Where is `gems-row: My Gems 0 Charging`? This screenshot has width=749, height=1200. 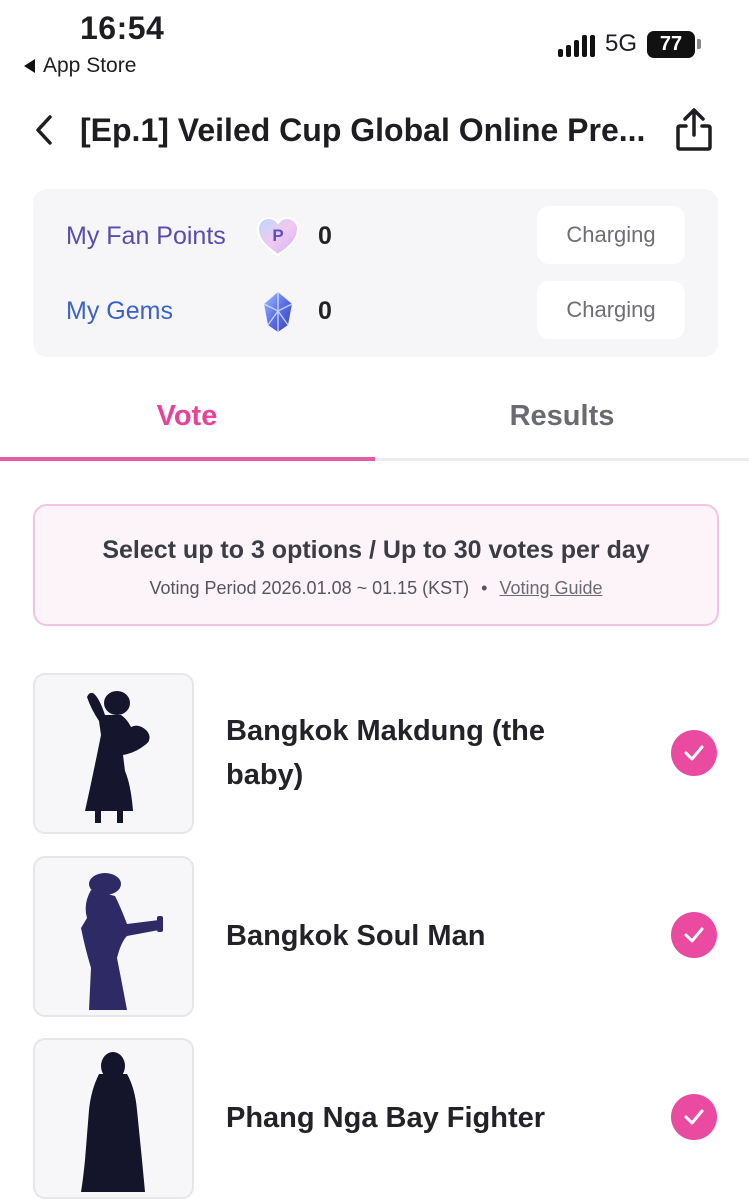 gems-row: My Gems 0 Charging is located at coordinates (375, 311).